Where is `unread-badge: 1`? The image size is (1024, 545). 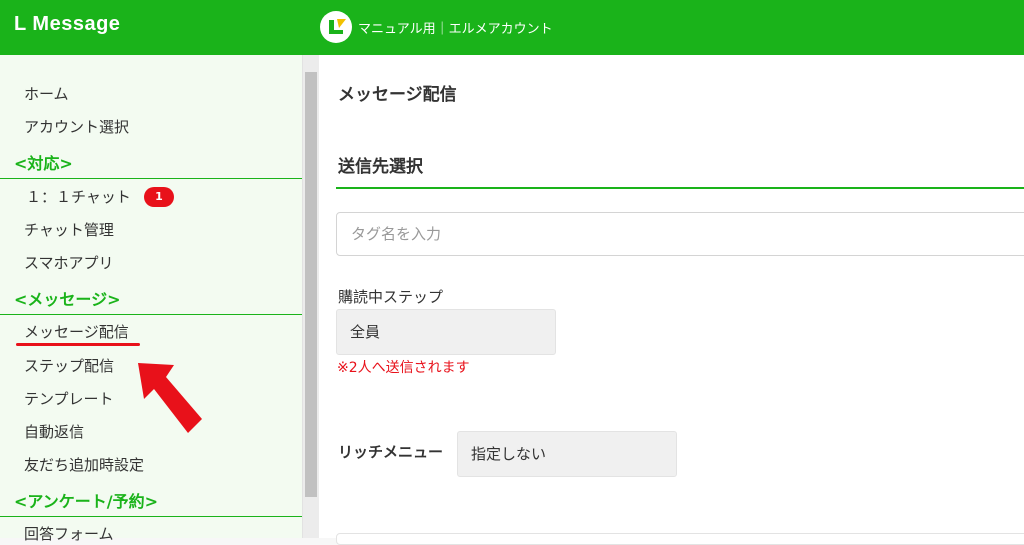 unread-badge: 1 is located at coordinates (159, 197).